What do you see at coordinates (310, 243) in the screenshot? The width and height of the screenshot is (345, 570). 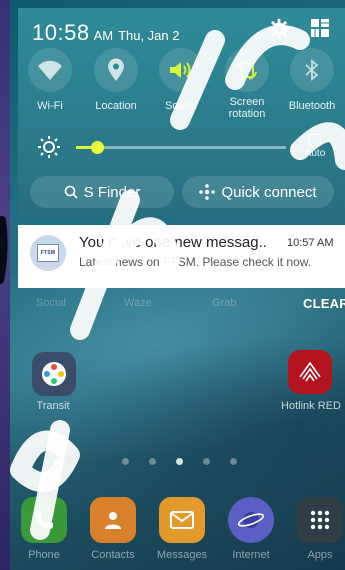 I see `notification-time: 10:57 AM` at bounding box center [310, 243].